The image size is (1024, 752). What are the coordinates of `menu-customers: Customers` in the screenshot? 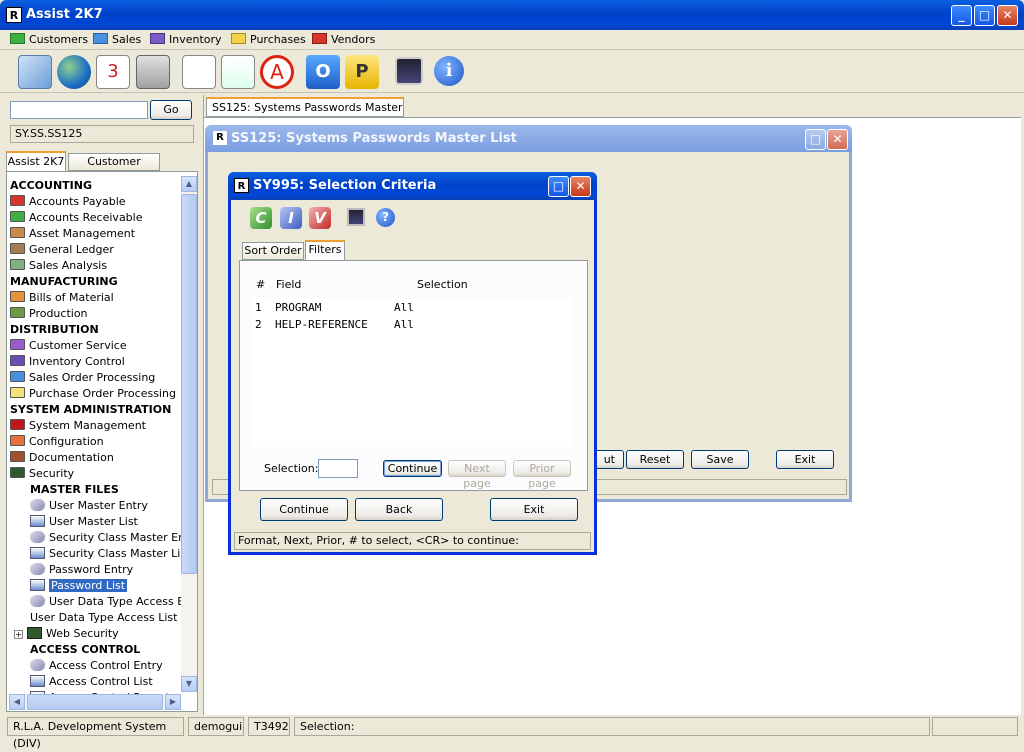 It's located at (49, 39).